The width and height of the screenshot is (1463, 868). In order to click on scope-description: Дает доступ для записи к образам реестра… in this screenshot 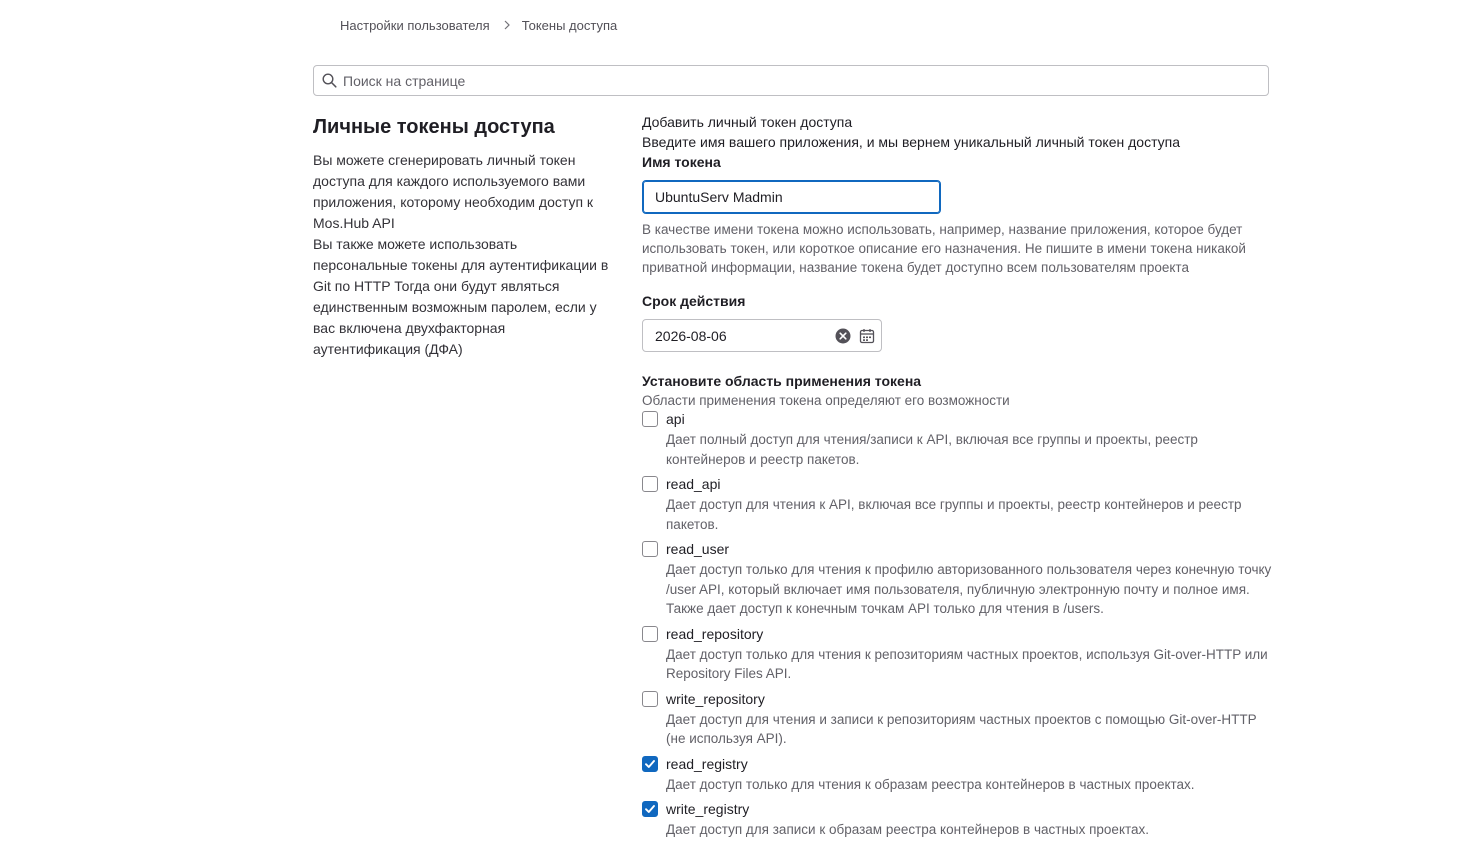, I will do `click(908, 829)`.